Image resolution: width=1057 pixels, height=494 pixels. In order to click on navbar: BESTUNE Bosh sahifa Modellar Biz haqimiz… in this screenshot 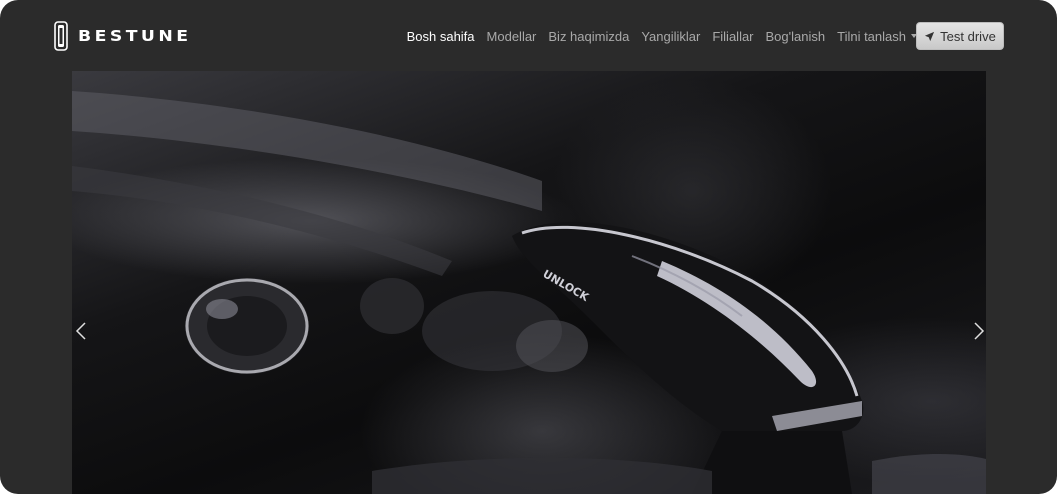, I will do `click(528, 36)`.